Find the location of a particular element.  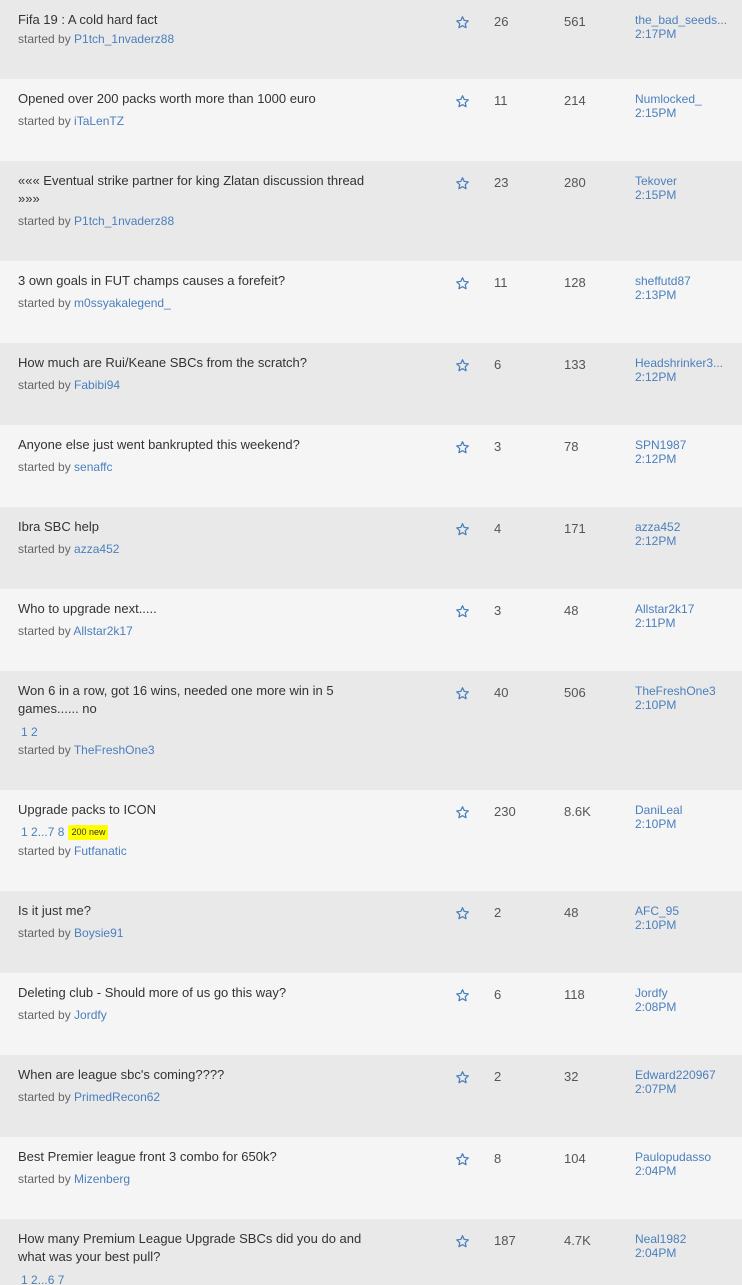

last-post-user-link: DaniLeal is located at coordinates (686, 810).